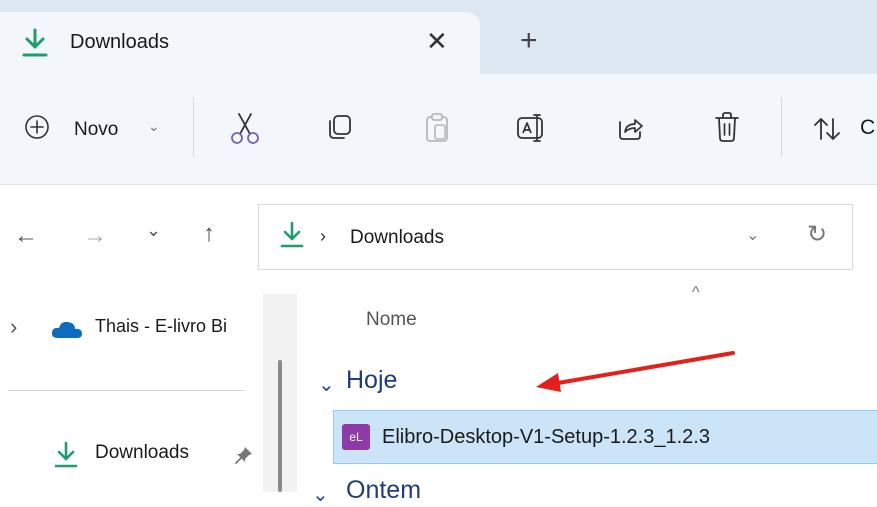 This screenshot has height=507, width=877. Describe the element at coordinates (13, 327) in the screenshot. I see `expand-chevron-icon: ›` at that location.